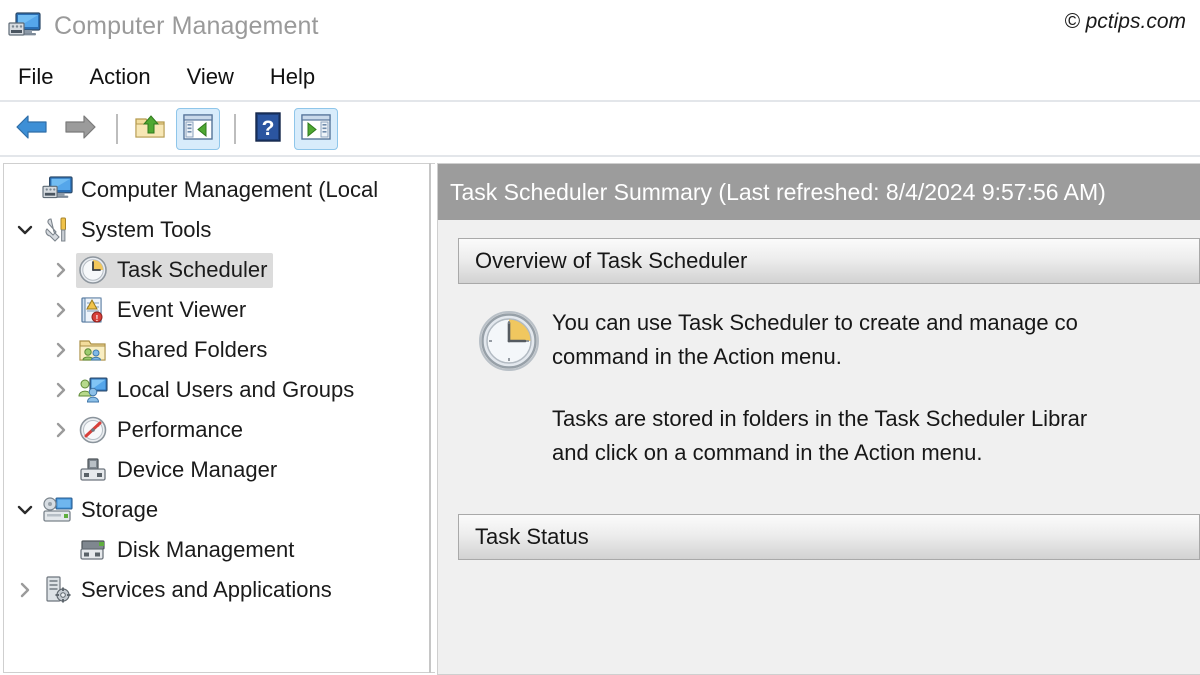 The height and width of the screenshot is (675, 1200). I want to click on show-hide-console-tree-button, so click(198, 129).